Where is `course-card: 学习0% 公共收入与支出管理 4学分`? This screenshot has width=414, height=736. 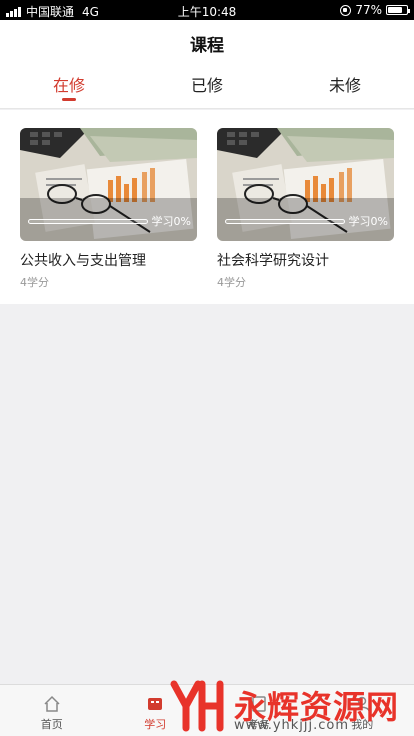
course-card: 学习0% 公共收入与支出管理 4学分 is located at coordinates (108, 209).